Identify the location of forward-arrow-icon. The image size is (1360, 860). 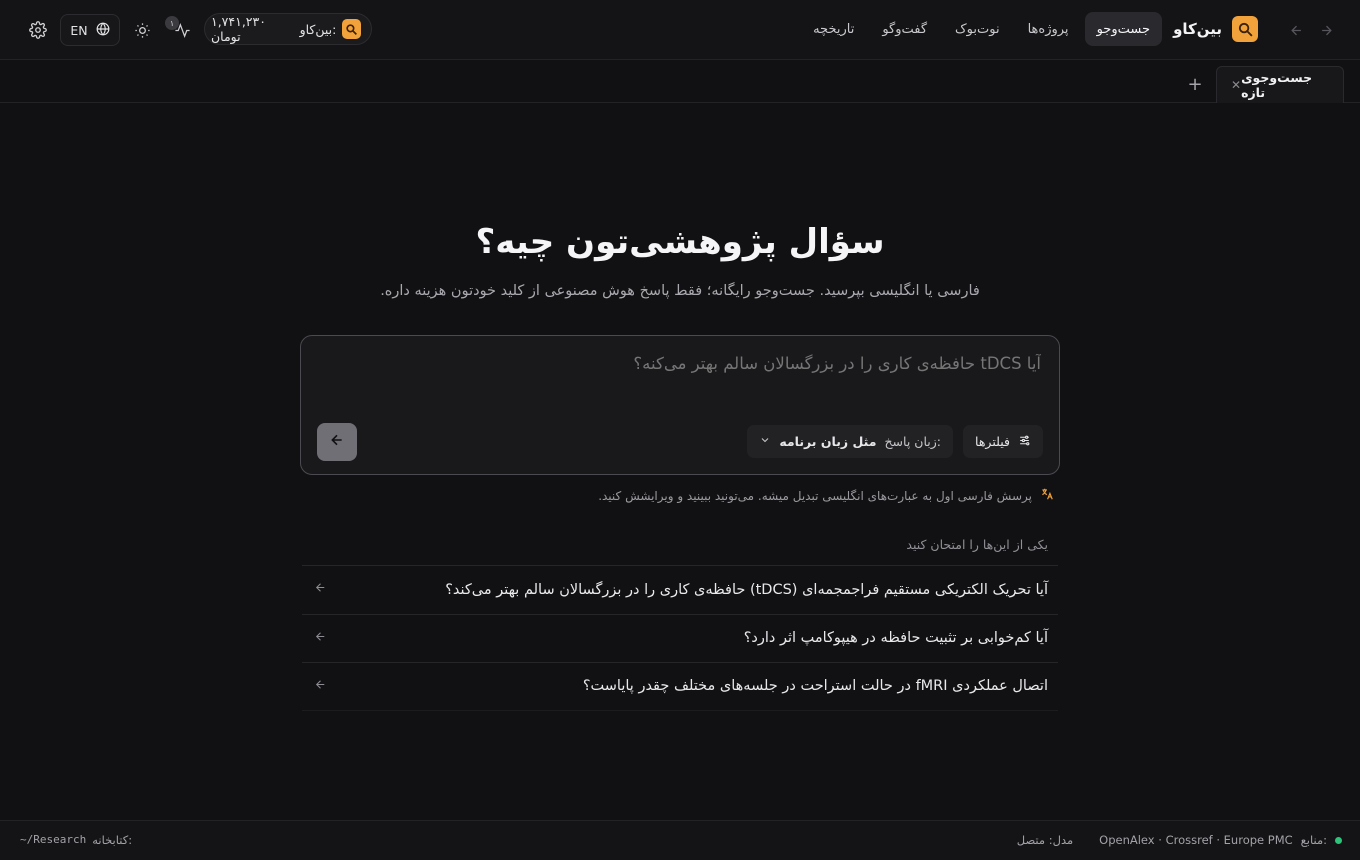
(1326, 30).